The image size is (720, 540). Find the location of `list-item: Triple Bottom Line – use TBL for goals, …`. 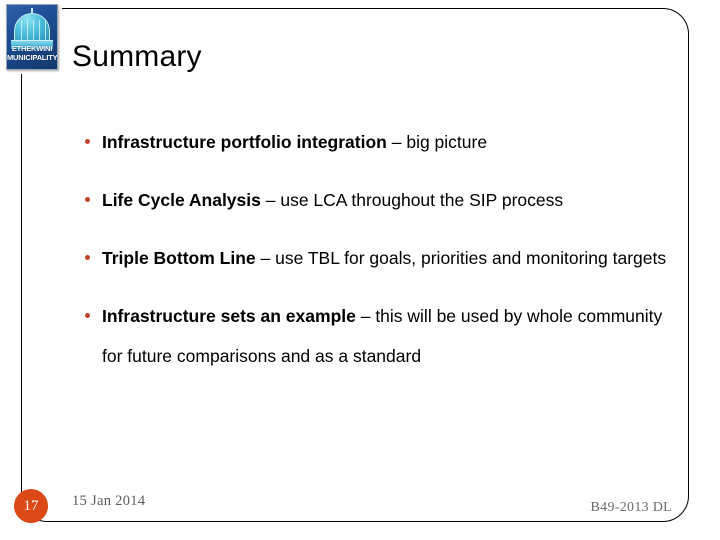

list-item: Triple Bottom Line – use TBL for goals, … is located at coordinates (384, 258).